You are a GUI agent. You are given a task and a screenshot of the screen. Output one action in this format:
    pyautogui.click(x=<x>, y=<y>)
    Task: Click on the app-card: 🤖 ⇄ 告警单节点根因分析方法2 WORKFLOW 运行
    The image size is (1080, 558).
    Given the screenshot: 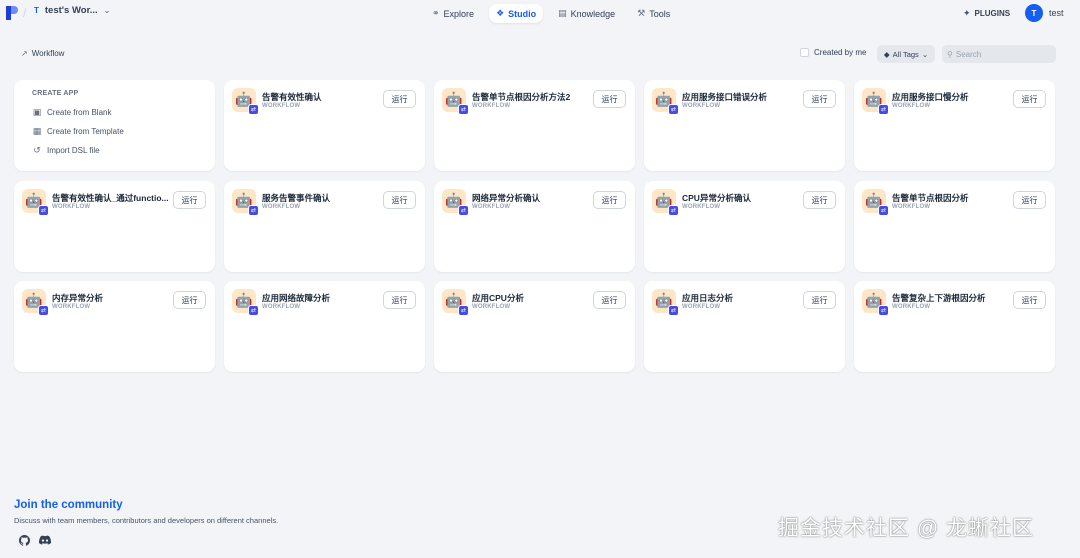 What is the action you would take?
    pyautogui.click(x=534, y=125)
    